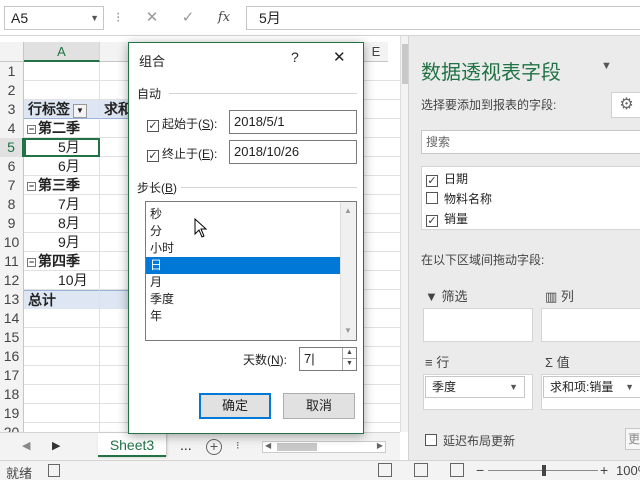  Describe the element at coordinates (295, 57) in the screenshot. I see `help-button: ?` at that location.